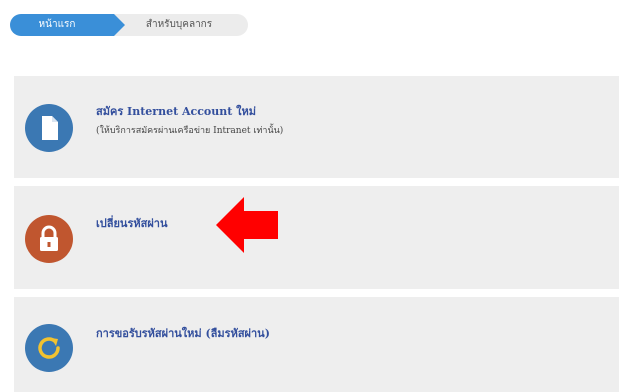 The height and width of the screenshot is (392, 619). Describe the element at coordinates (49, 128) in the screenshot. I see `document-icon` at that location.